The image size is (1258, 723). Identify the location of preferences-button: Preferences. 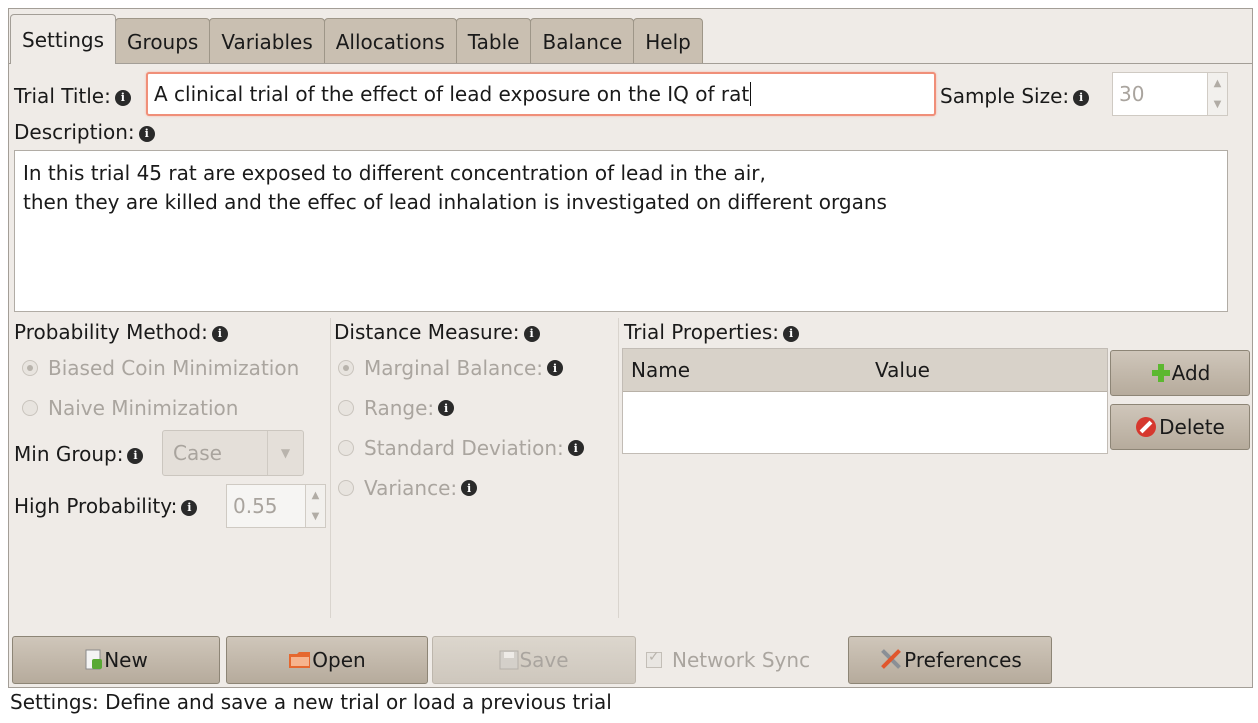
(950, 660).